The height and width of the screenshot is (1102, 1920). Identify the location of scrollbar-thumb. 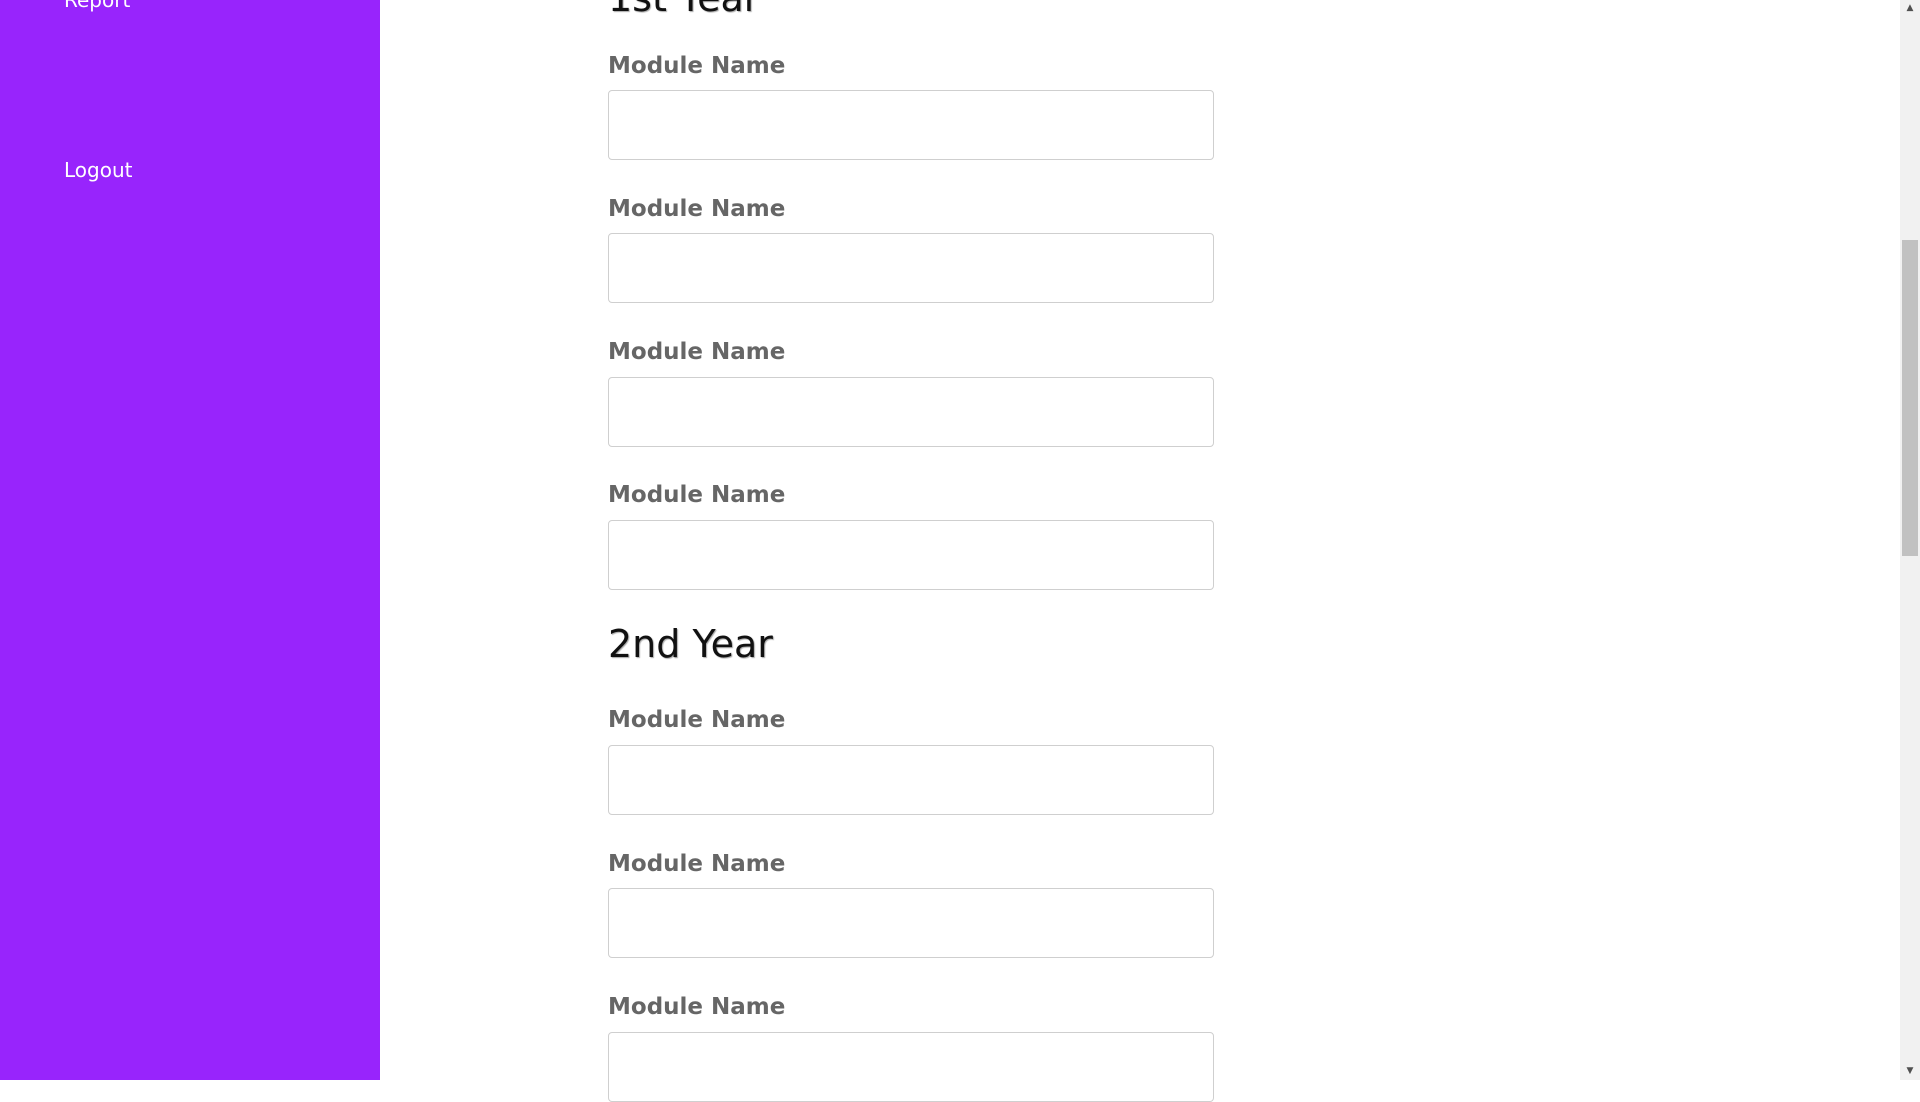
(1910, 398).